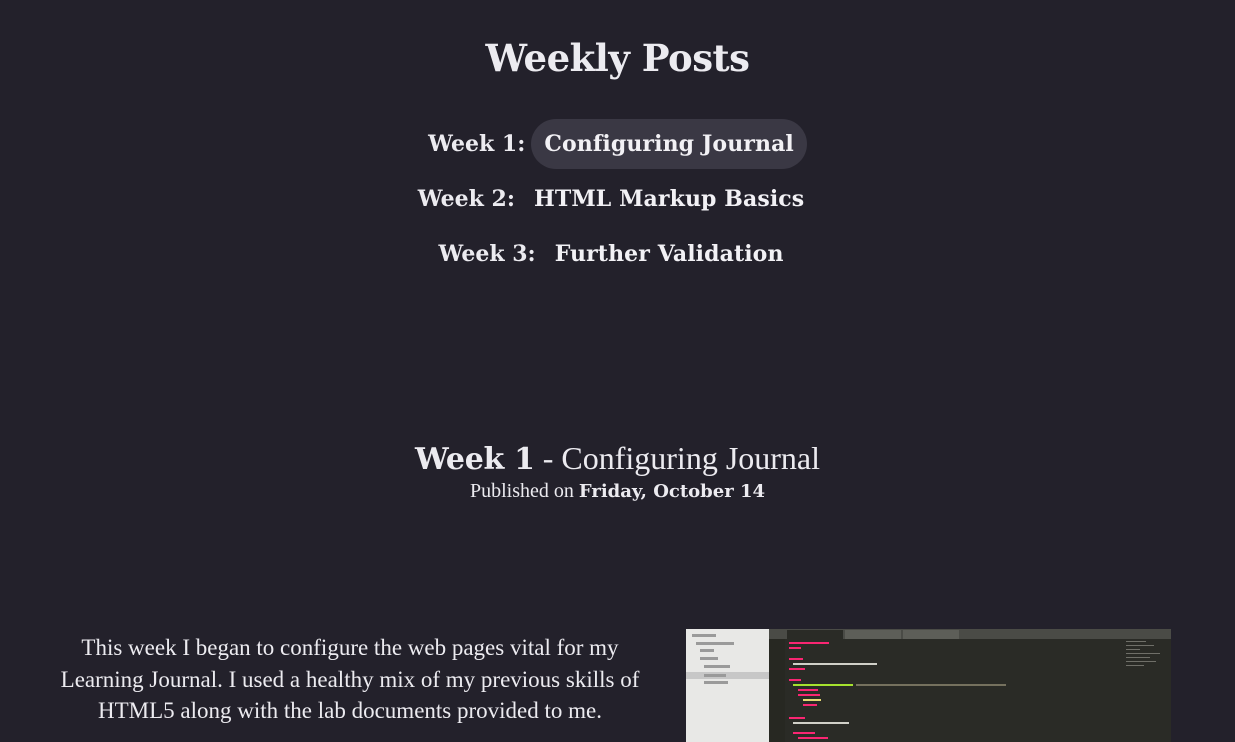  I want to click on week-nav-row-3: Week 3: Further Validation, so click(617, 254).